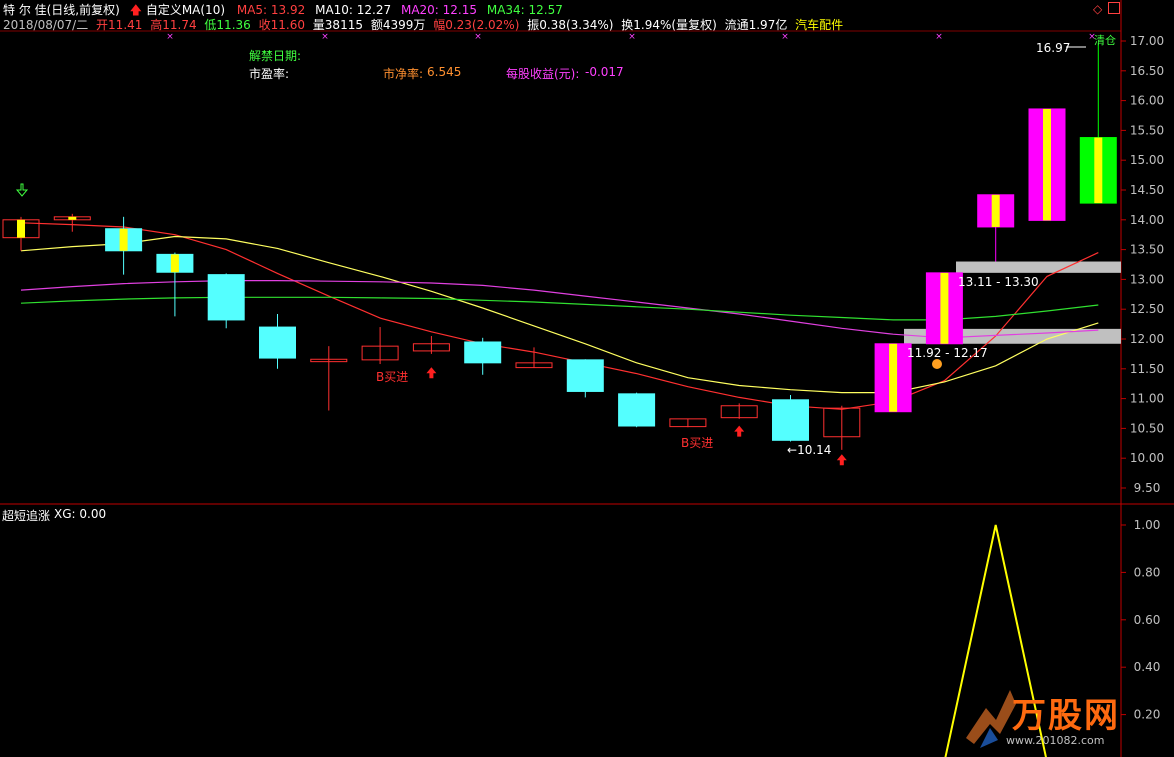 The image size is (1174, 757). What do you see at coordinates (392, 377) in the screenshot?
I see `buy-signal-label-1: B买进` at bounding box center [392, 377].